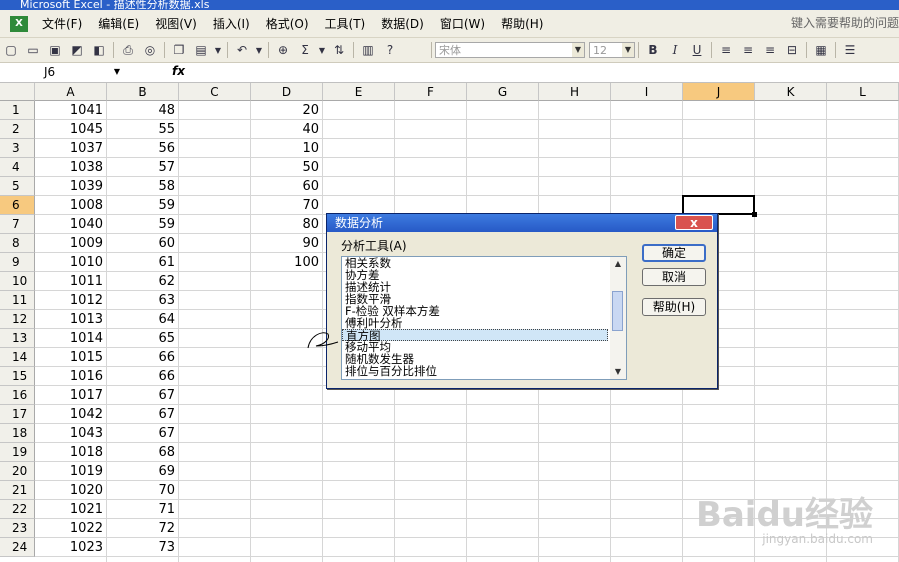 This screenshot has height=562, width=899. Describe the element at coordinates (617, 311) in the screenshot. I see `scroll-thumb` at that location.